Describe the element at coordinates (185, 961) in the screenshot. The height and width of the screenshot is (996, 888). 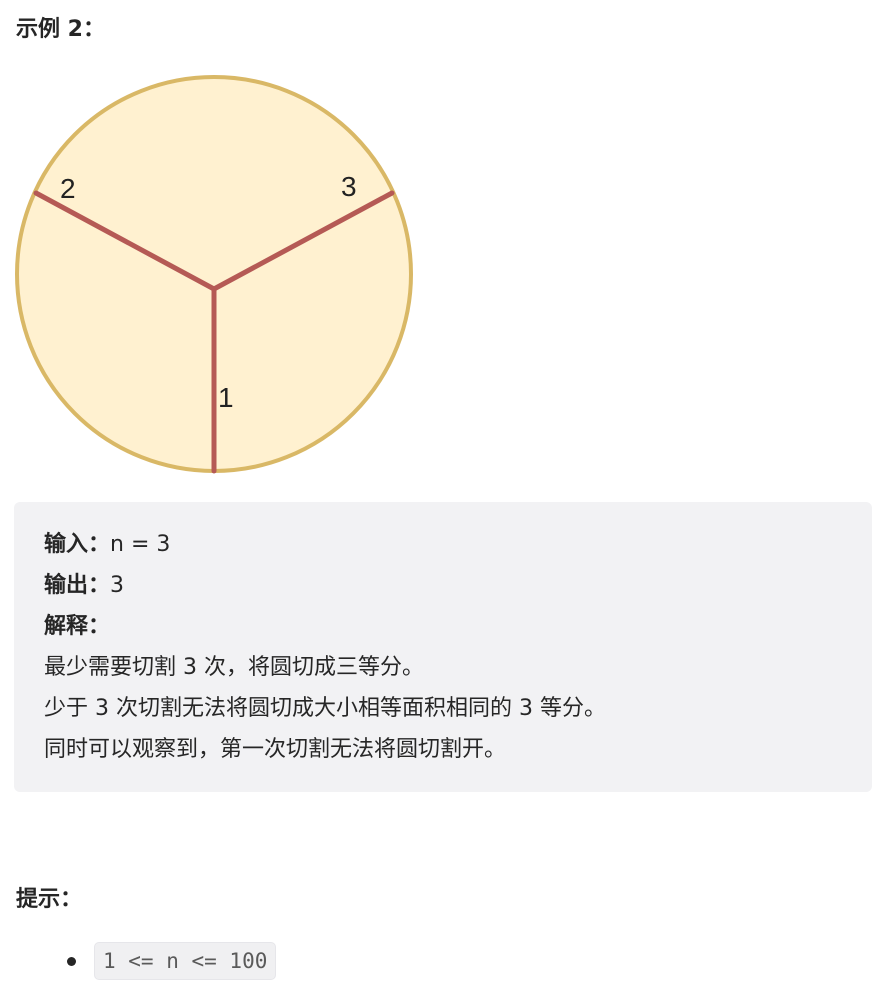
I see `constraint-code: 1 <= n <= 100` at that location.